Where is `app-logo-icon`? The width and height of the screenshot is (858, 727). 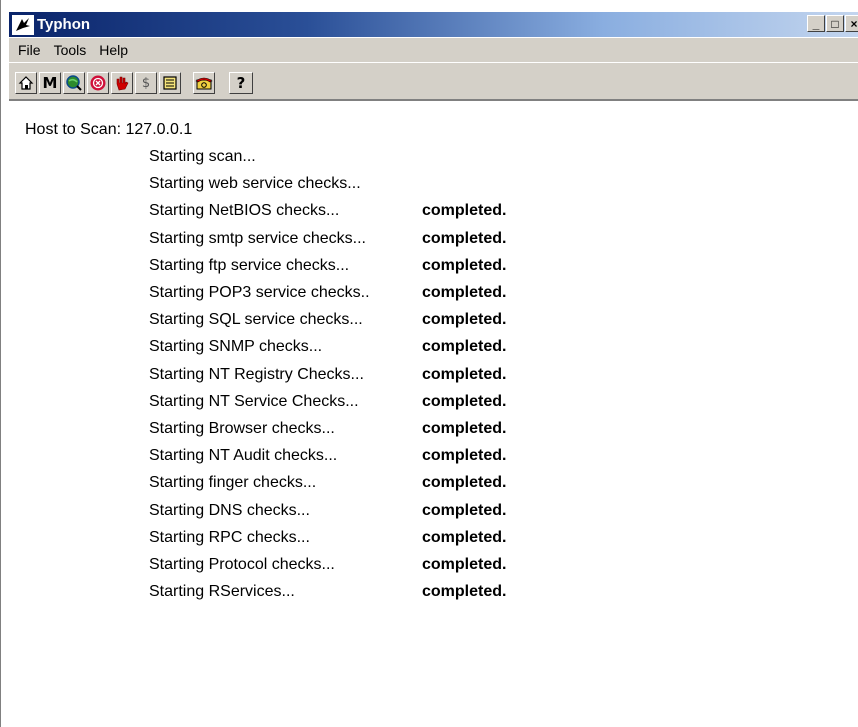
app-logo-icon is located at coordinates (23, 24).